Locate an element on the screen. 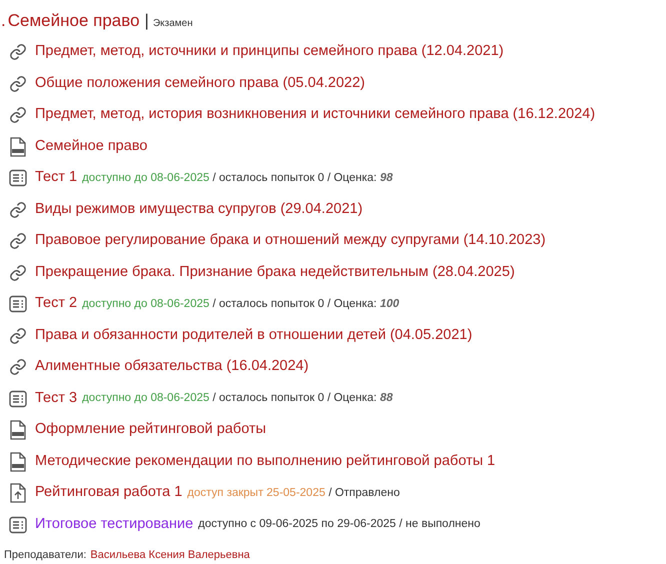 The height and width of the screenshot is (564, 666). item-link: Правовое регулирование брака и отношений между супругами (14.10.2023) is located at coordinates (290, 241).